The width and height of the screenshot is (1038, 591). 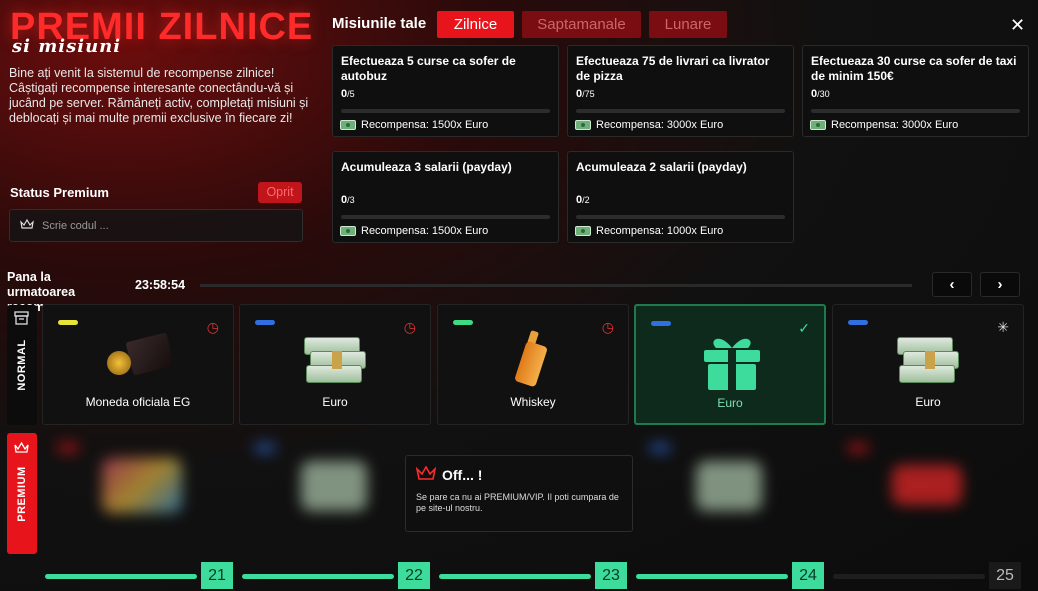 What do you see at coordinates (556, 285) in the screenshot?
I see `timer-track` at bounding box center [556, 285].